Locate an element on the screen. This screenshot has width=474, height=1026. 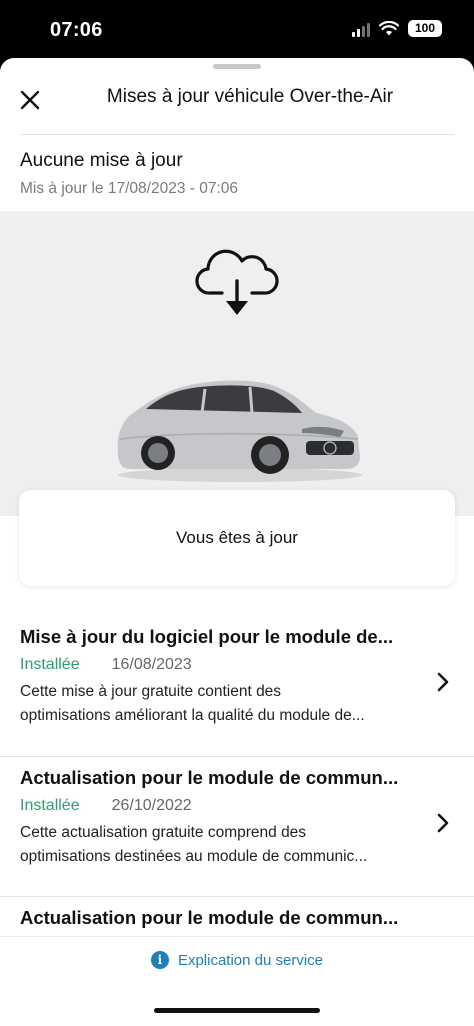
update-meta: Installée 16/08/2023 is located at coordinates (218, 665).